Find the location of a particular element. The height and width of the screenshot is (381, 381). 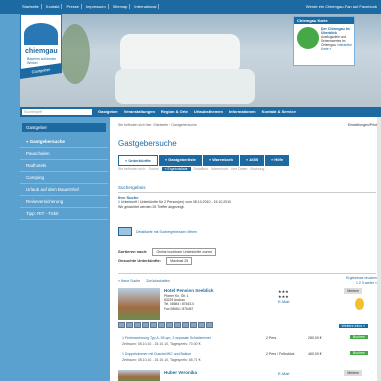

top-link-international: International is located at coordinates (146, 6).